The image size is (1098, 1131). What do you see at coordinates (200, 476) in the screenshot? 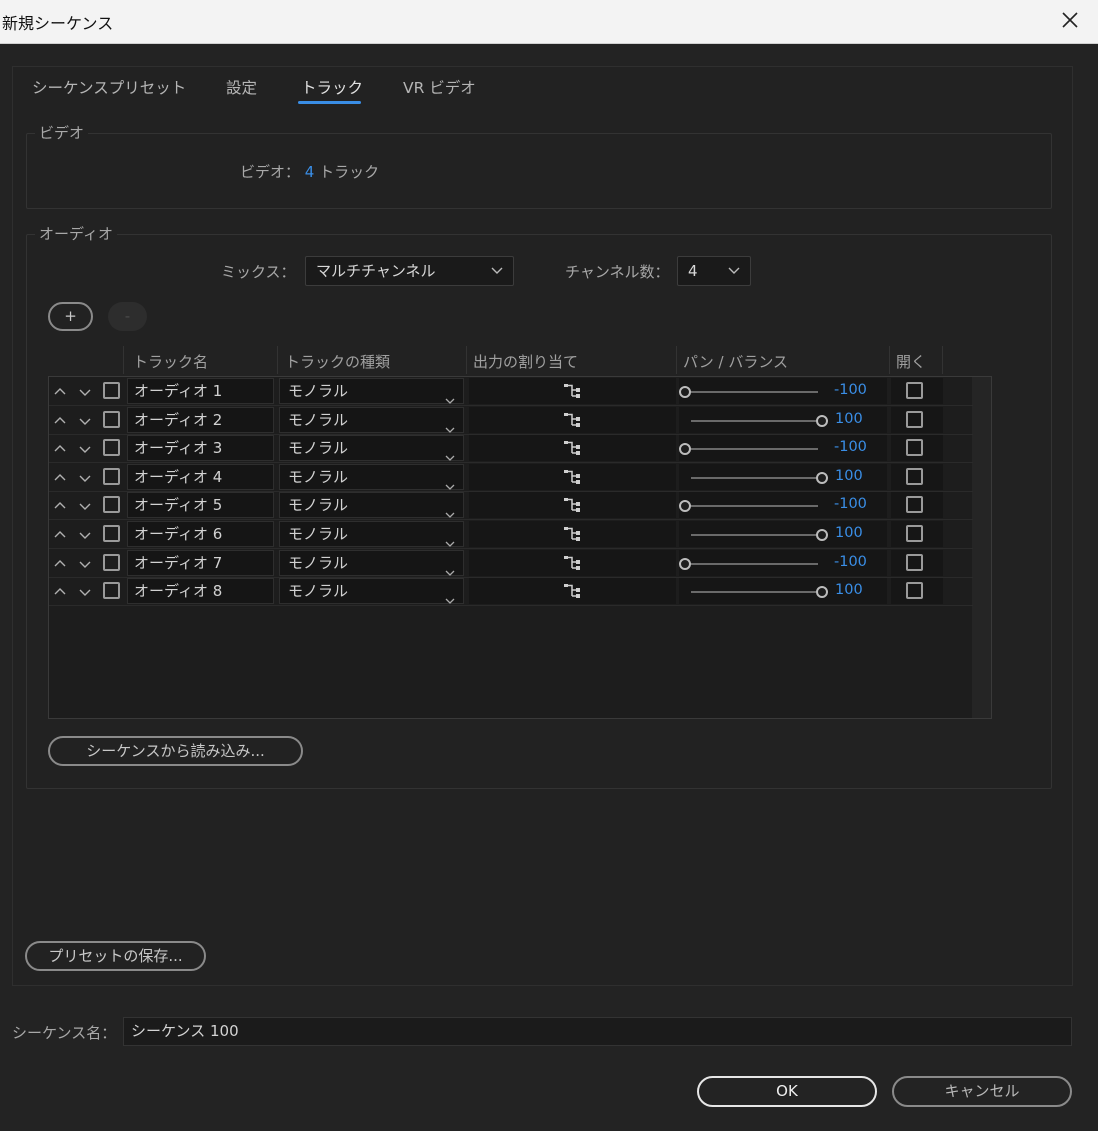
I see `track-name-field: オーディオ 4` at bounding box center [200, 476].